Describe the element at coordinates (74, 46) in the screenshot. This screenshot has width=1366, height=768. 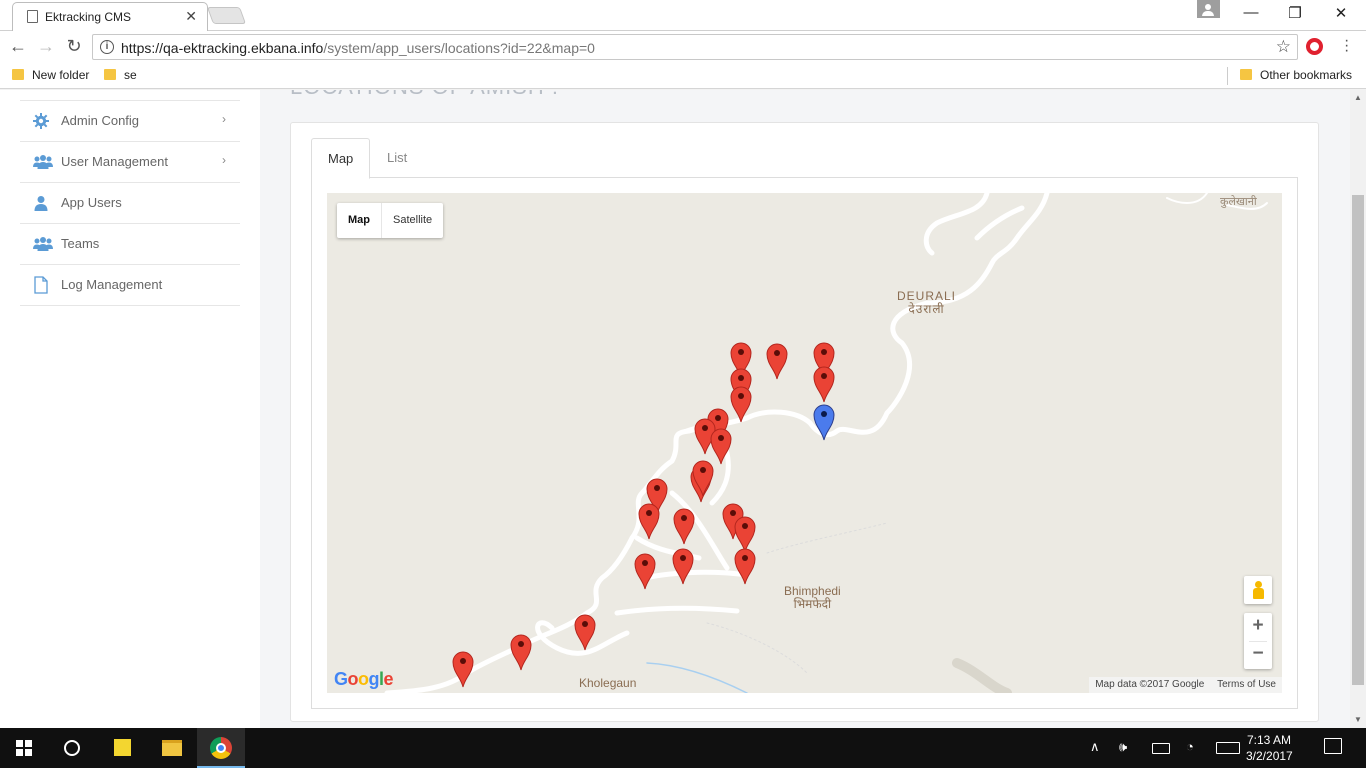
I see `reload-icon: ↻` at that location.